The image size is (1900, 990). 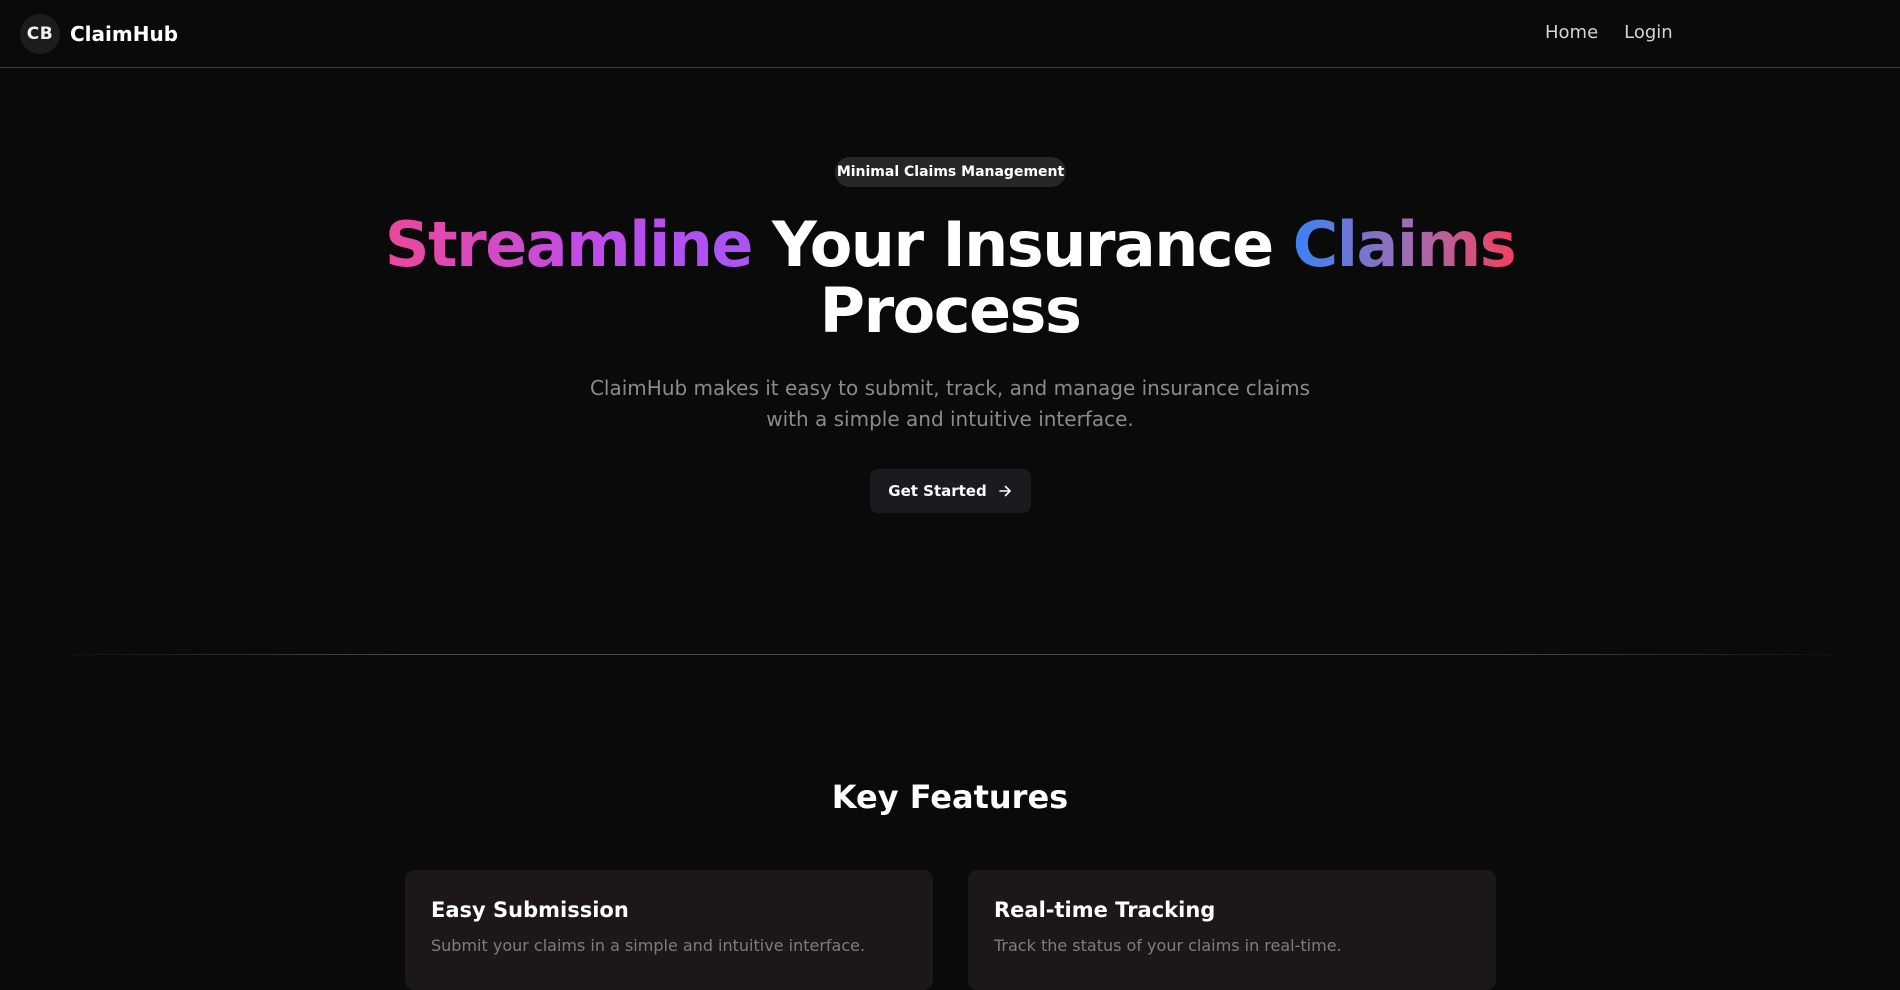 What do you see at coordinates (1023, 244) in the screenshot?
I see `headline-middle: Your Insurance` at bounding box center [1023, 244].